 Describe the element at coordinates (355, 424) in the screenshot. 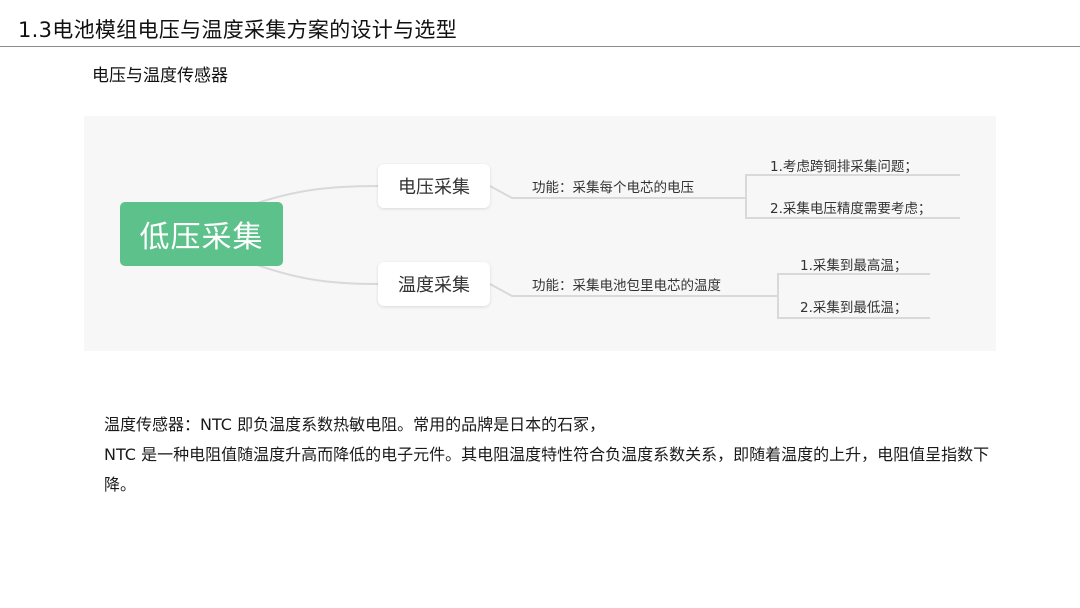

I see `description-line-1: 温度传感器：NTC 即负温度系数热敏电阻。常用的品牌是日本的石冢，` at that location.